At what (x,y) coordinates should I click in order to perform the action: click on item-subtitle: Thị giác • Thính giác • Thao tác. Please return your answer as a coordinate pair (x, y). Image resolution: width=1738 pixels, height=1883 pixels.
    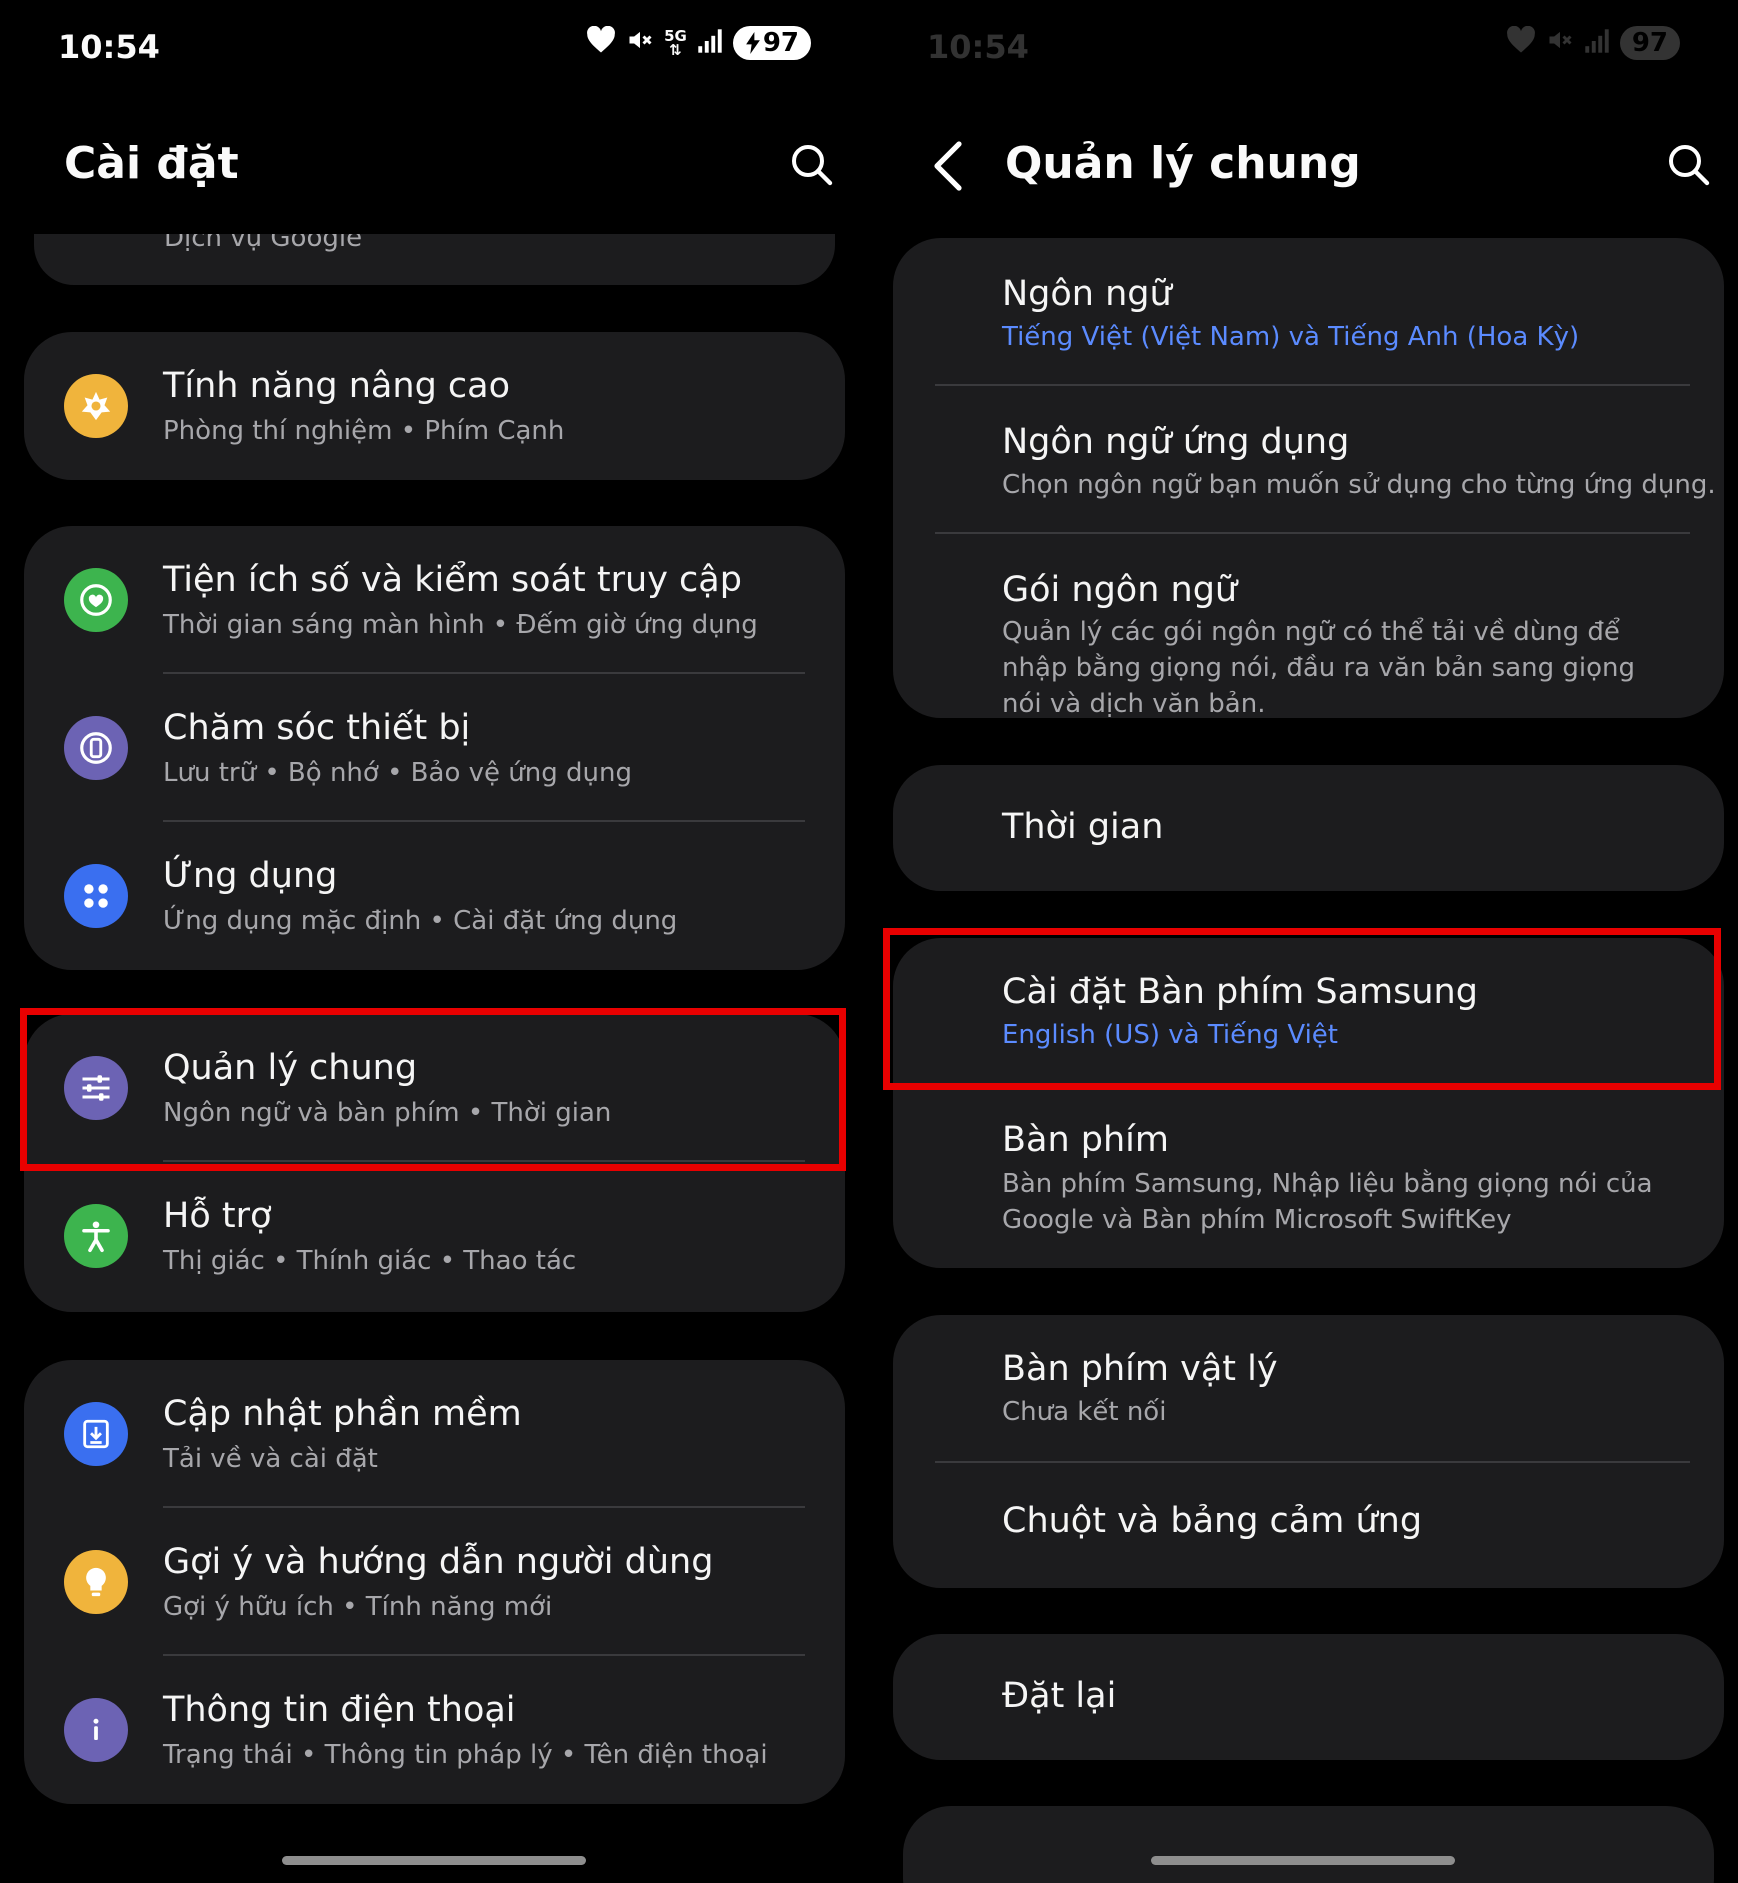
    Looking at the image, I should click on (370, 1261).